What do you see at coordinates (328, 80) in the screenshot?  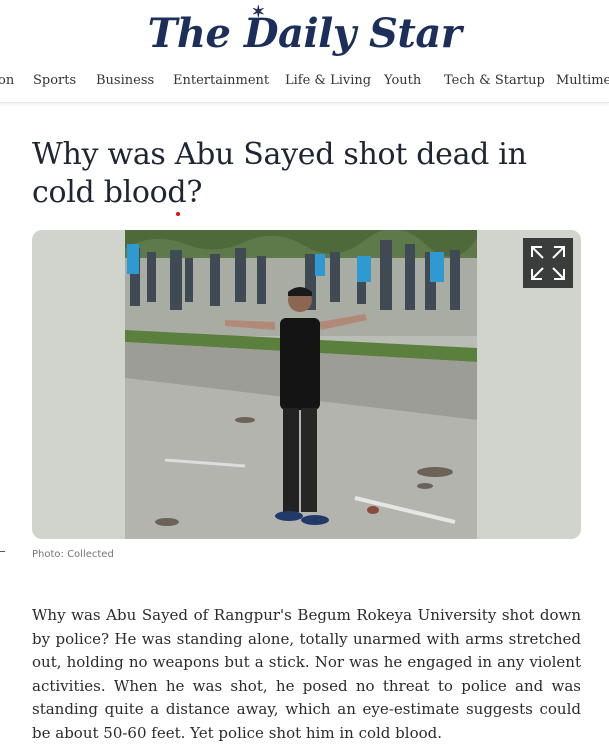 I see `nav-item-life-living: Life & Living` at bounding box center [328, 80].